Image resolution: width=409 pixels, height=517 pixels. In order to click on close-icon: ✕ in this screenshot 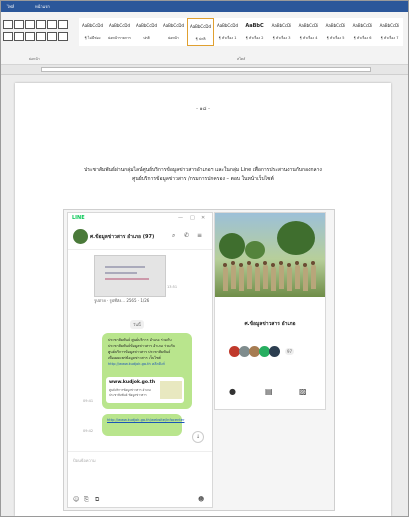, I will do `click(203, 218)`.